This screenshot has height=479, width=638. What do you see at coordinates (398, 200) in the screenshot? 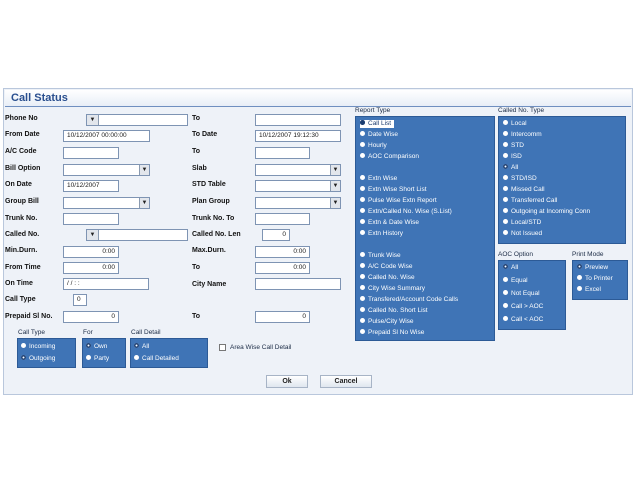
I see `report-type-option: Pulse Wise Extn Report` at bounding box center [398, 200].